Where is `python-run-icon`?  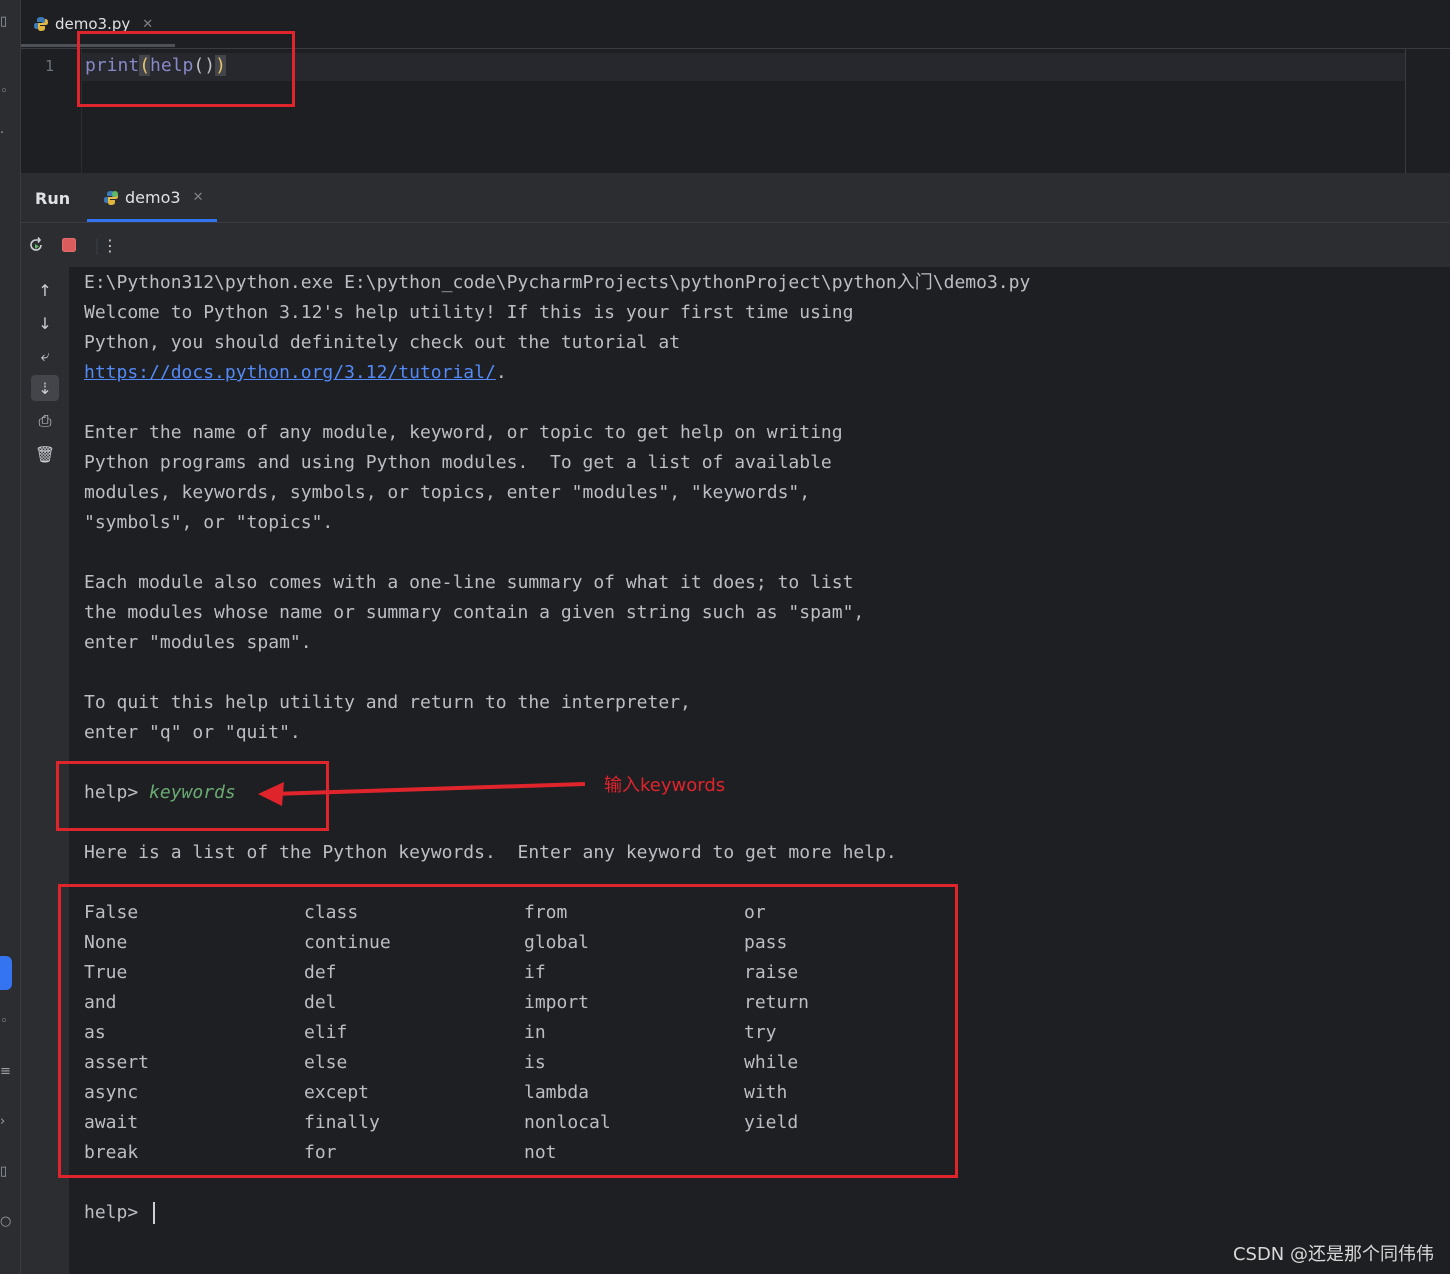
python-run-icon is located at coordinates (111, 197).